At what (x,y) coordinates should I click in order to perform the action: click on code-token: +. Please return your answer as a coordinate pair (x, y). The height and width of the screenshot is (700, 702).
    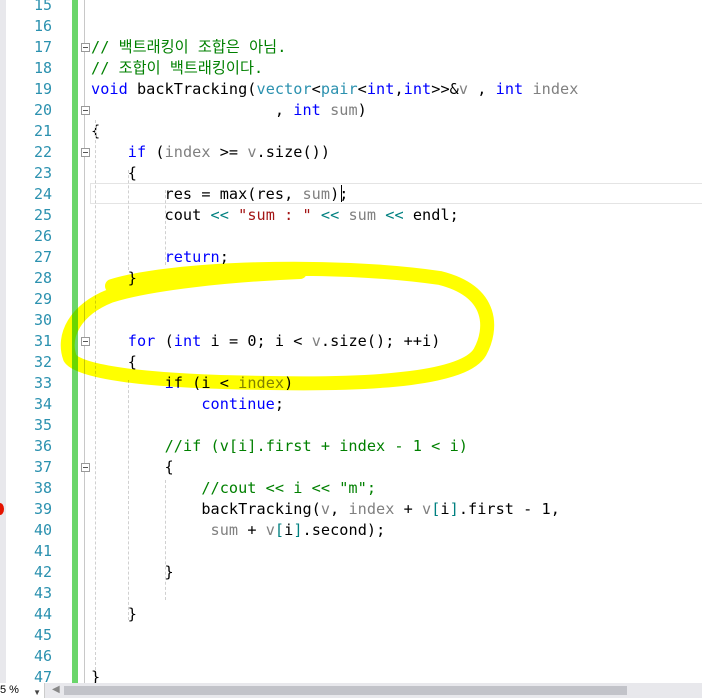
    Looking at the image, I should click on (252, 530).